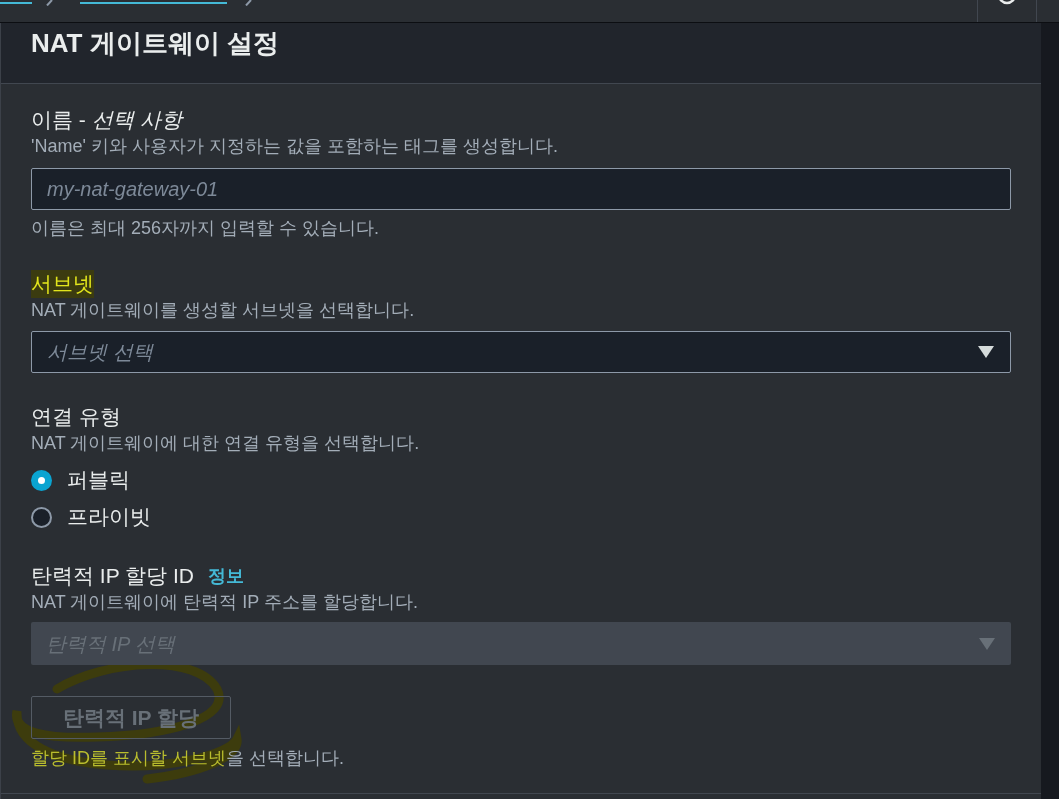 This screenshot has width=1059, height=799. Describe the element at coordinates (106, 120) in the screenshot. I see `field-label: 이름 - 선택 사항` at that location.